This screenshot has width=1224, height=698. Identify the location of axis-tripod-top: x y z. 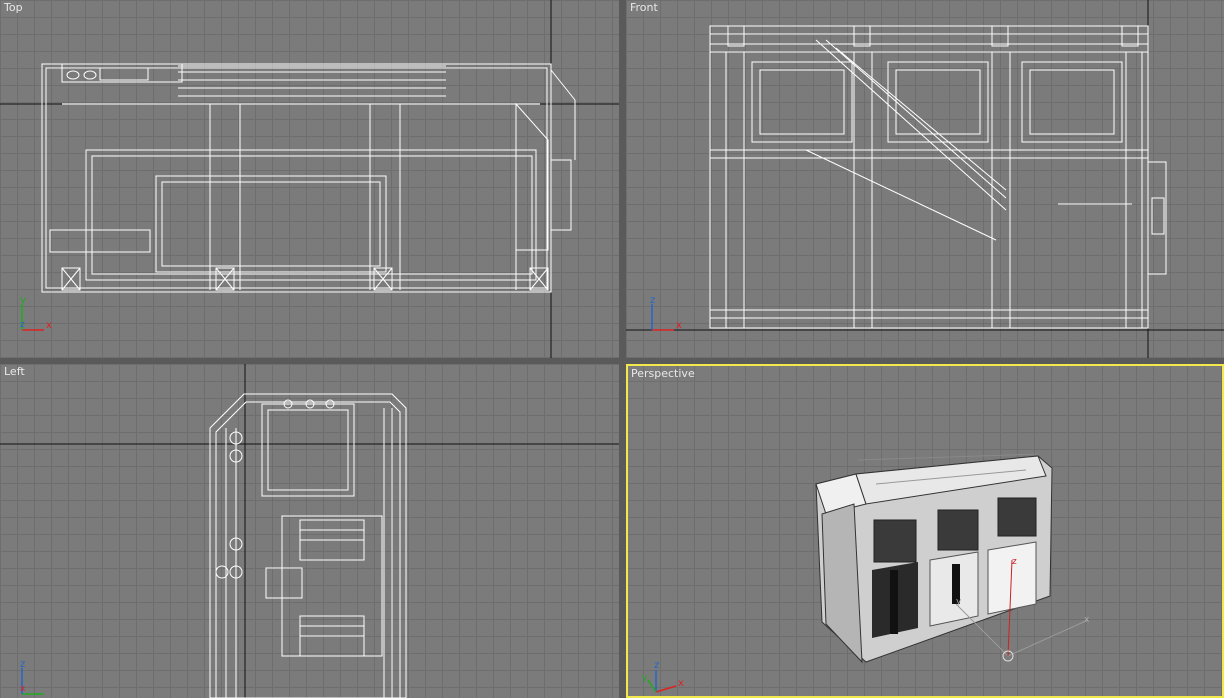
(36, 313).